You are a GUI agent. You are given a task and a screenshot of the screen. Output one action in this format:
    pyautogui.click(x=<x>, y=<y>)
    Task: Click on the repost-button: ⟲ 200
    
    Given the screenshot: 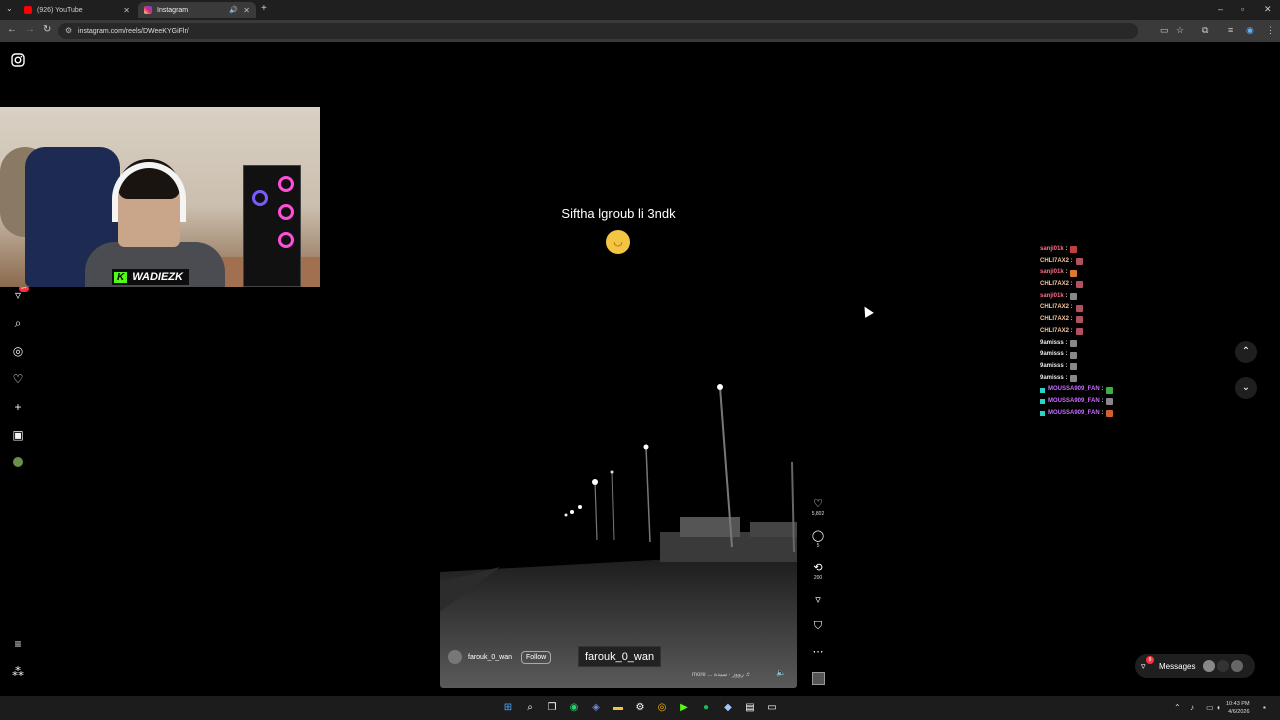 What is the action you would take?
    pyautogui.click(x=818, y=571)
    